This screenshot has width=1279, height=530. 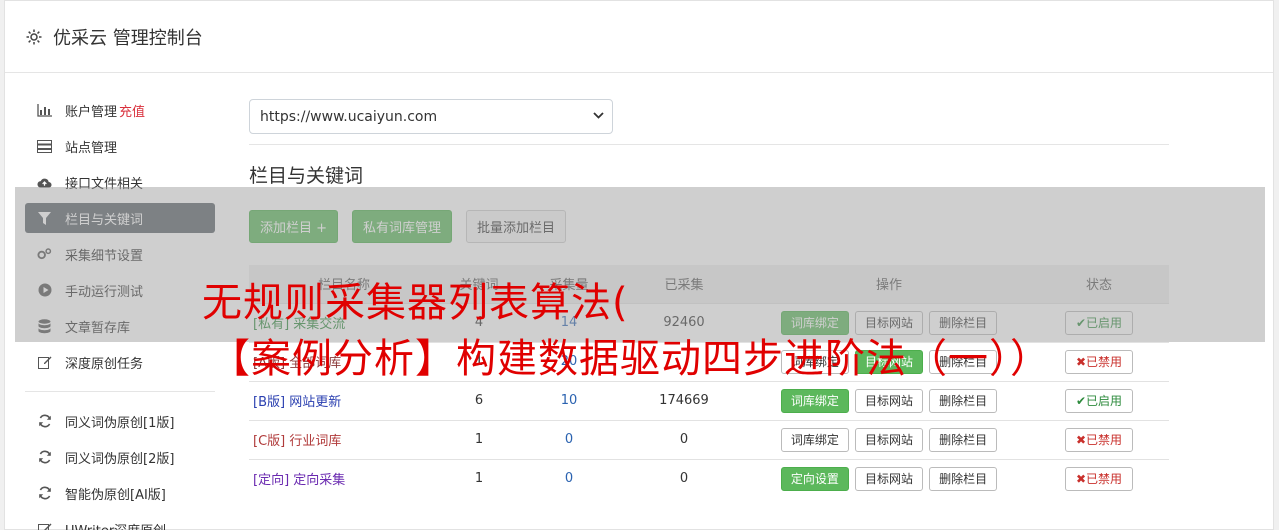 I want to click on keyword-count: 6, so click(x=479, y=400).